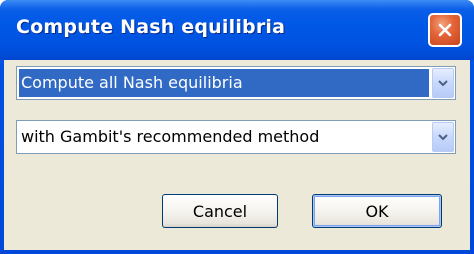 This screenshot has height=254, width=474. I want to click on method-dropdown-button, so click(443, 137).